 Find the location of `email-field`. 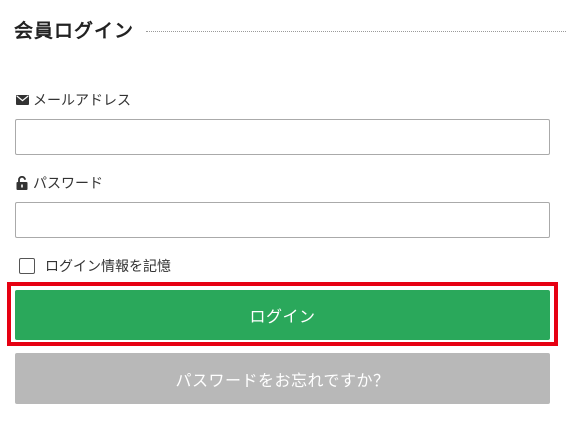

email-field is located at coordinates (282, 137).